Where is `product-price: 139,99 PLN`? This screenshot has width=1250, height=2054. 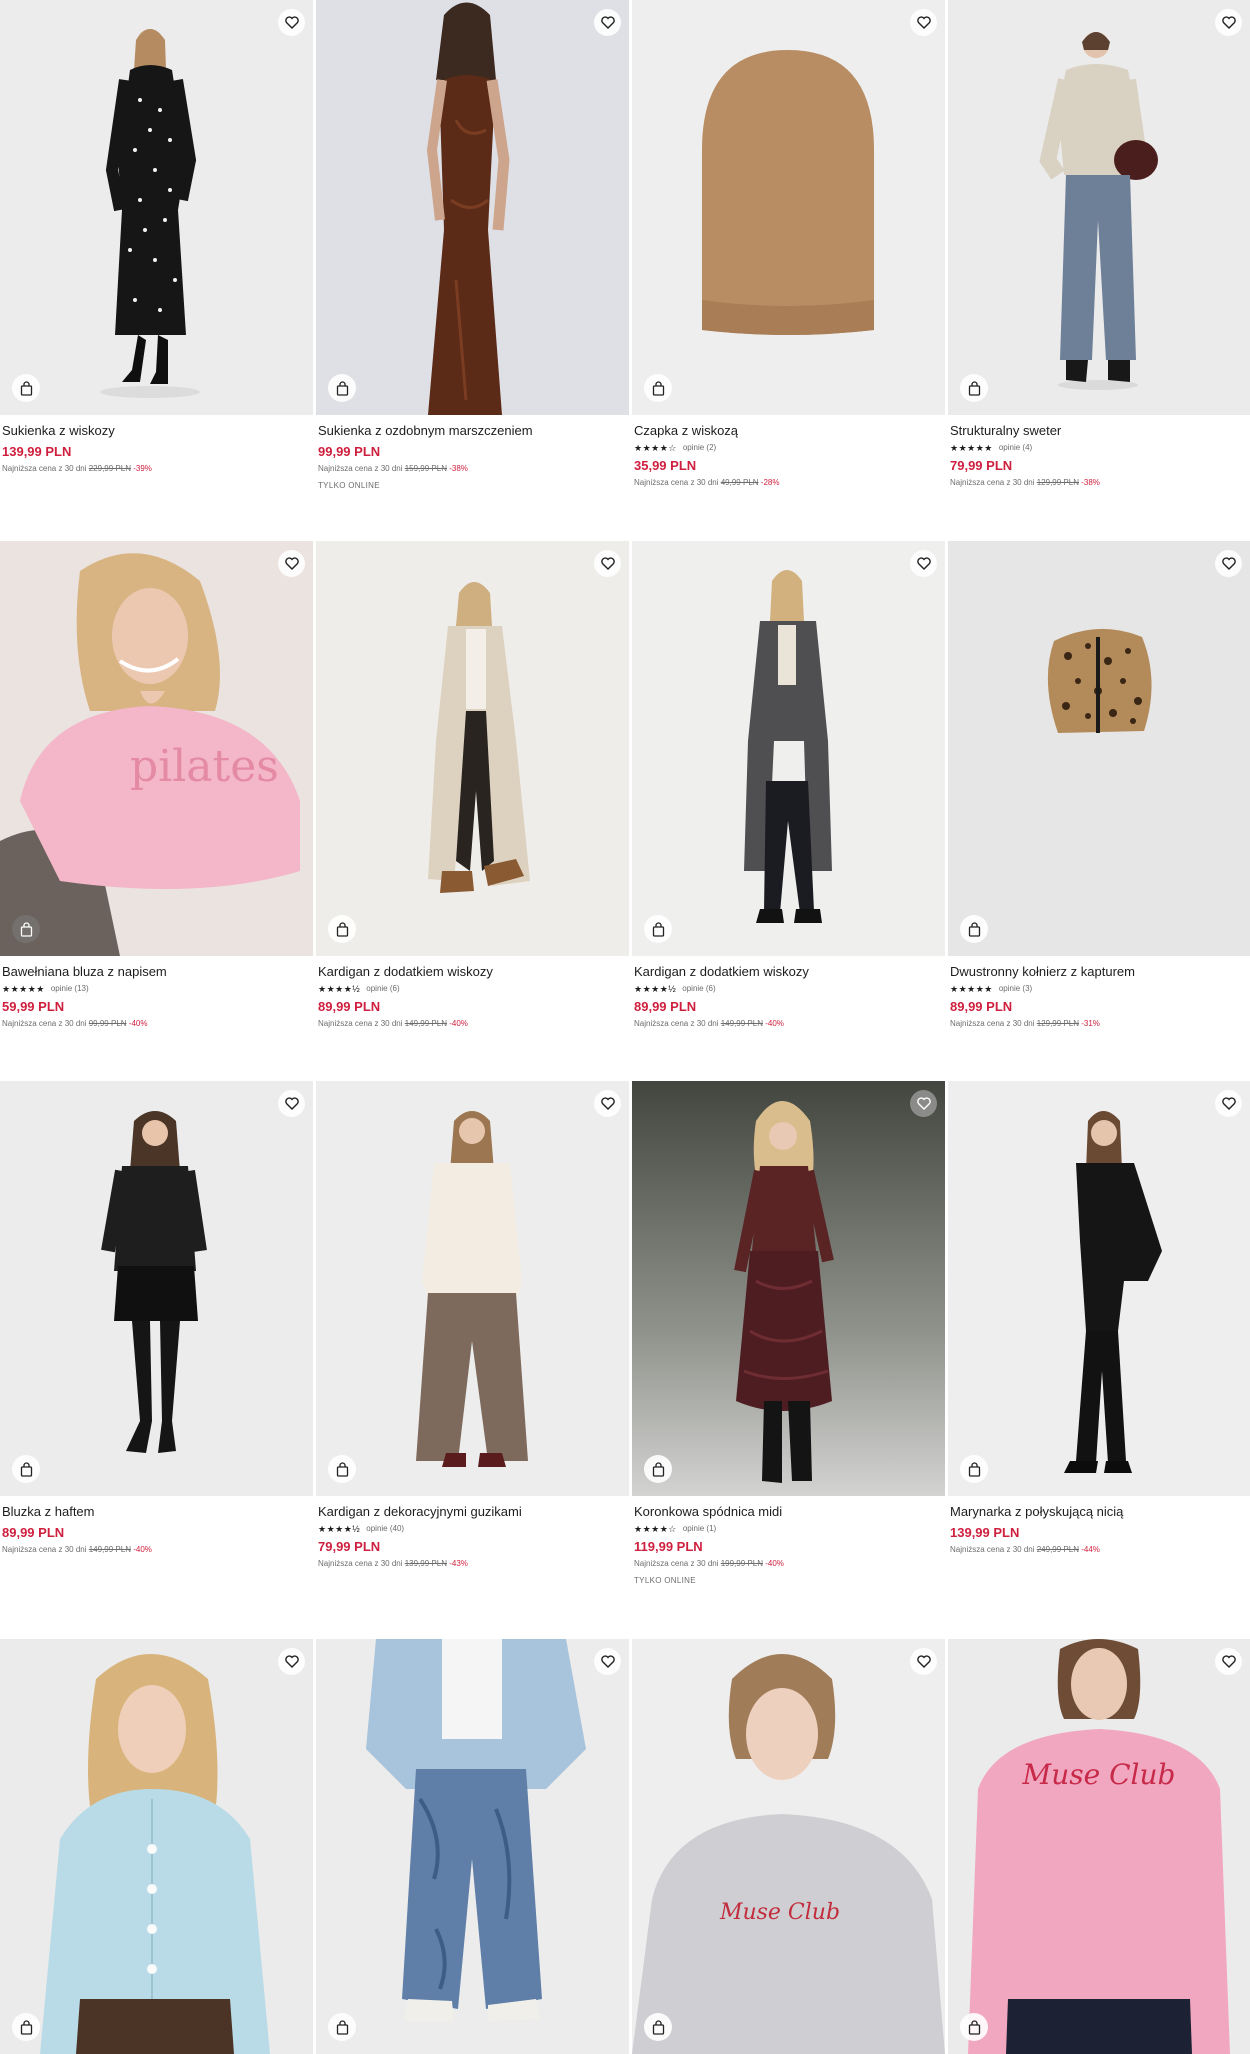
product-price: 139,99 PLN is located at coordinates (985, 1532).